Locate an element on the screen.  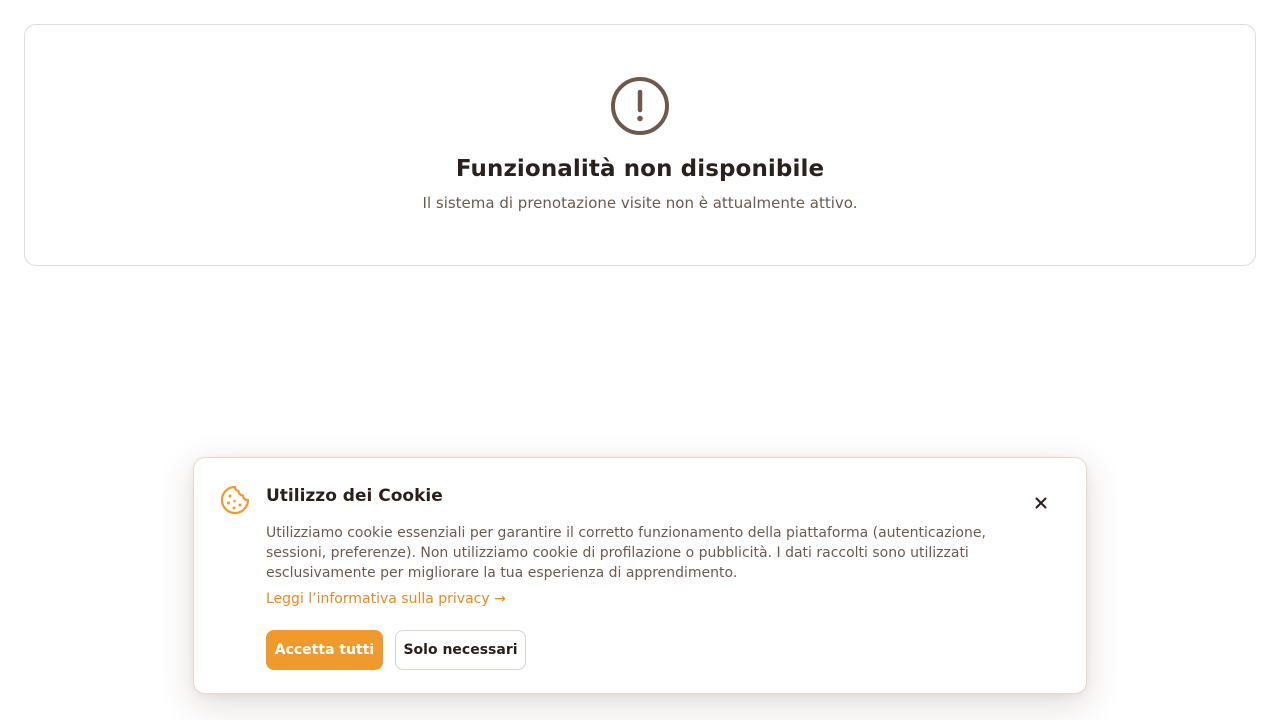
accept-all-button: Accetta tutti is located at coordinates (324, 650).